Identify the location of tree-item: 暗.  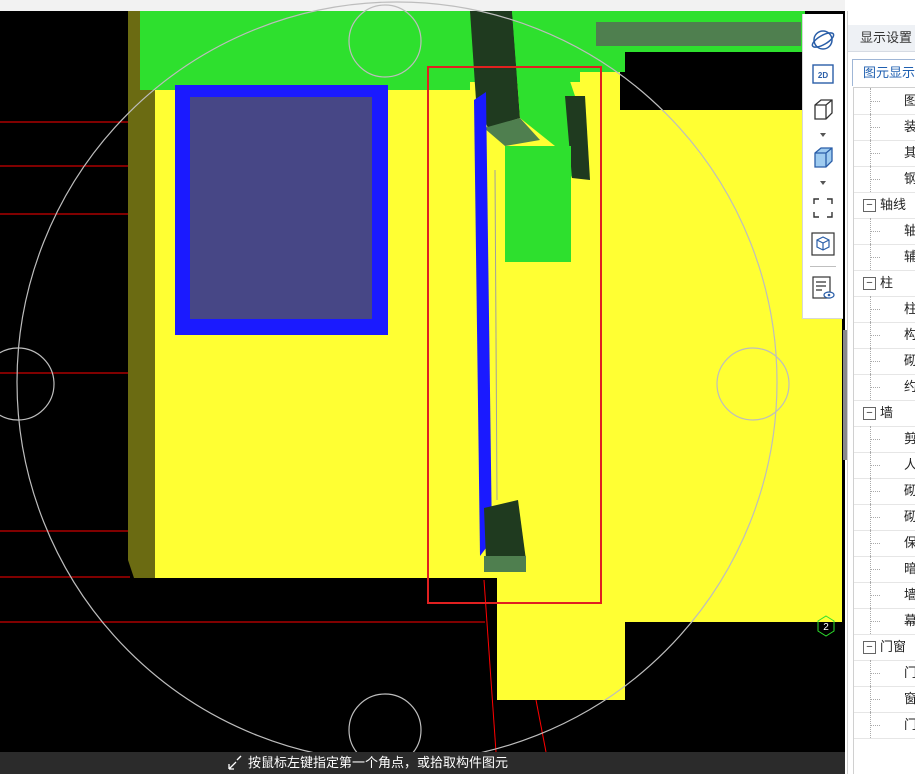
(884, 569).